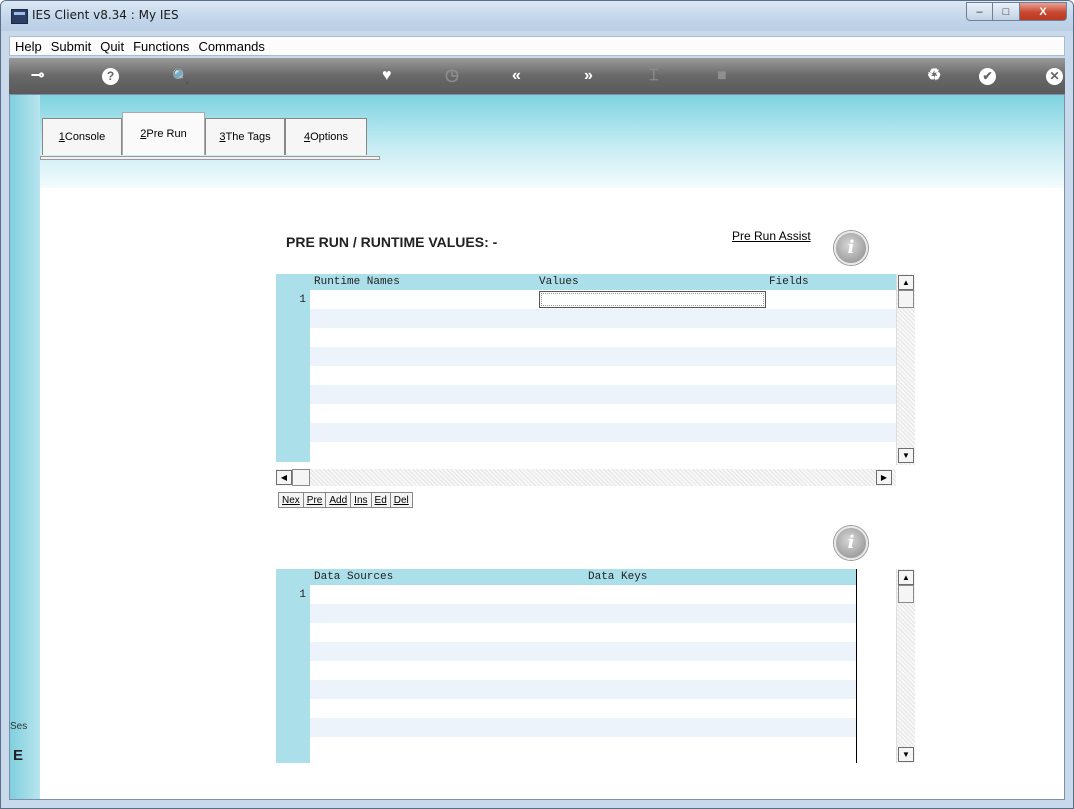 Image resolution: width=1074 pixels, height=809 pixels. What do you see at coordinates (301, 477) in the screenshot?
I see `hscroll-thumb` at bounding box center [301, 477].